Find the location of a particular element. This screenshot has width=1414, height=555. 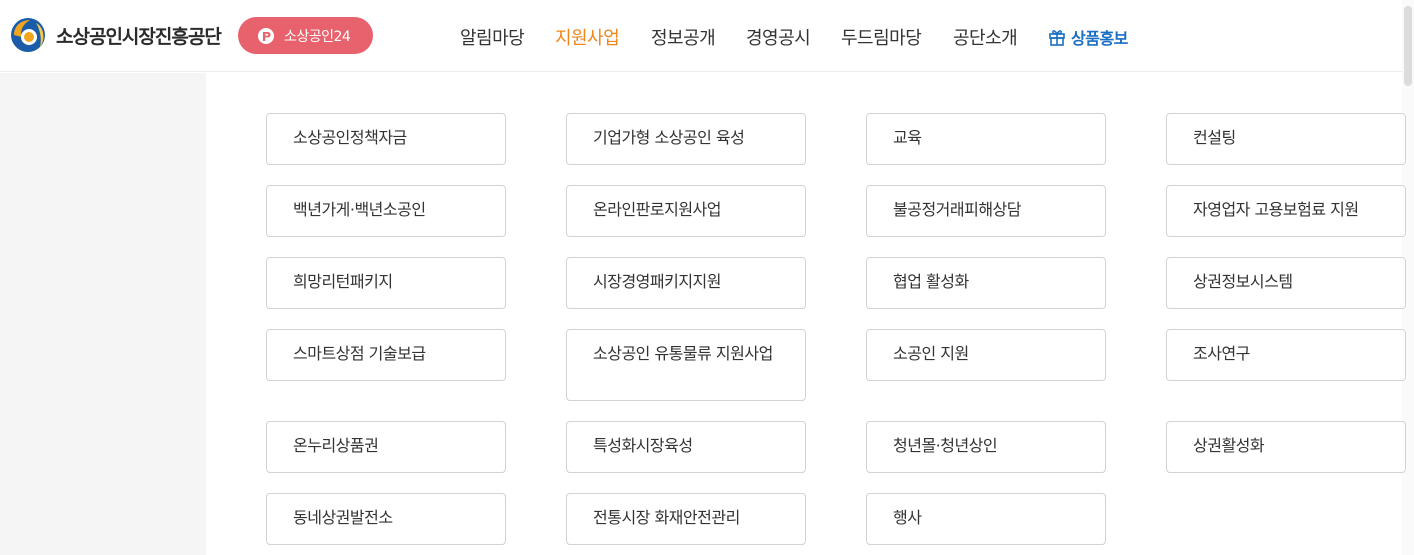

menu-item-unfair-trade: 불공정거래피해상담 is located at coordinates (986, 211).